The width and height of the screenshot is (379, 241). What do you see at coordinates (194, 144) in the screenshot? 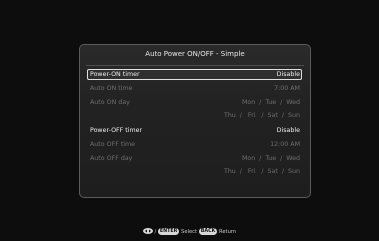
I see `auto-off-time-row: Auto OFF time 12:00 AM` at bounding box center [194, 144].